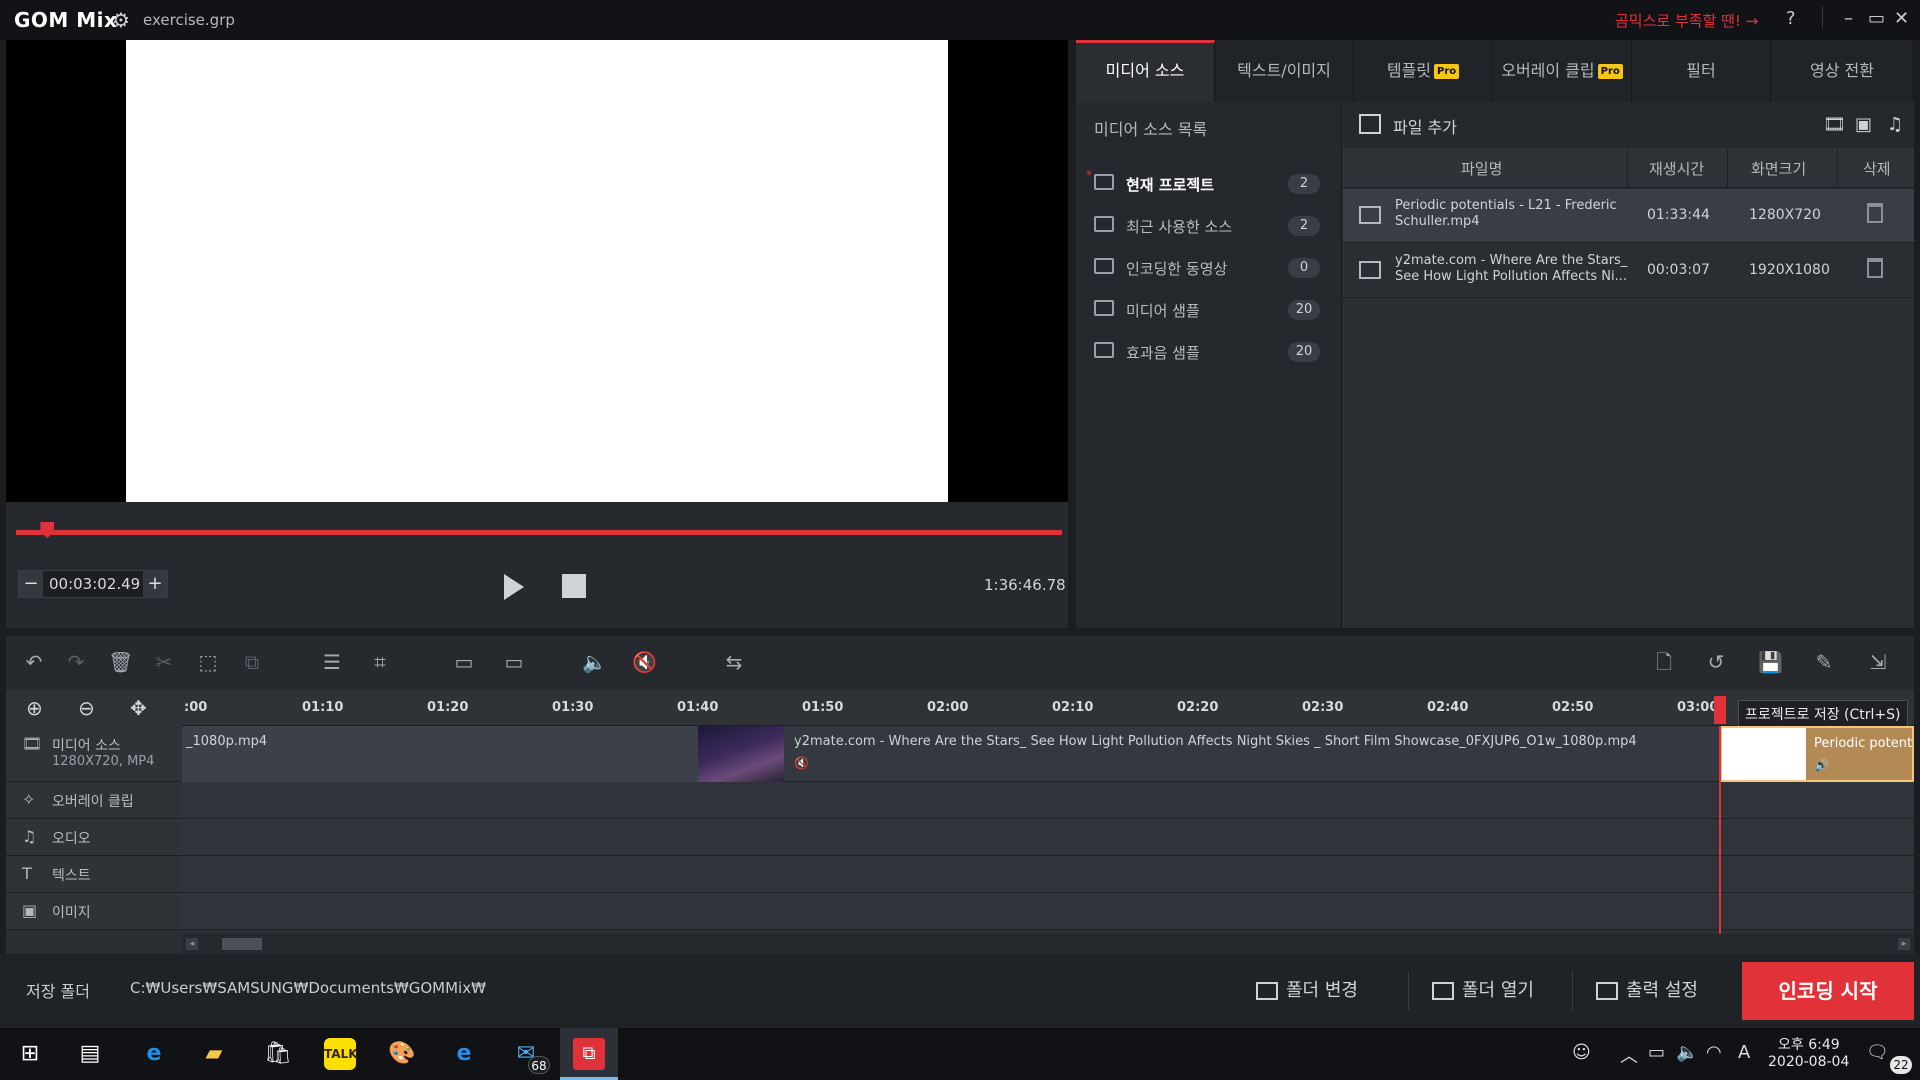  What do you see at coordinates (138, 708) in the screenshot?
I see `fit-timeline-icon: ✥` at bounding box center [138, 708].